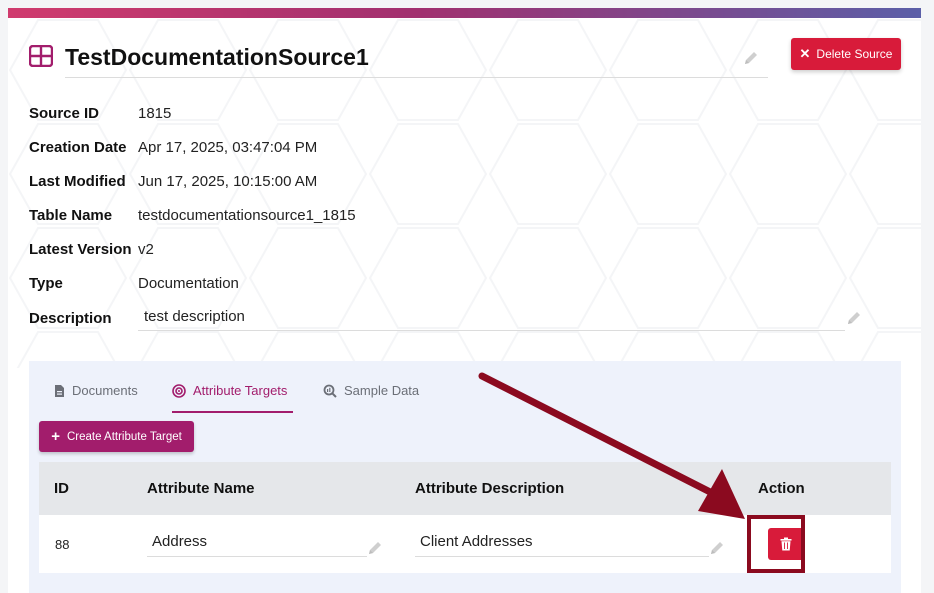 This screenshot has height=593, width=934. Describe the element at coordinates (717, 548) in the screenshot. I see `edit-attribute-description-pencil-icon` at that location.